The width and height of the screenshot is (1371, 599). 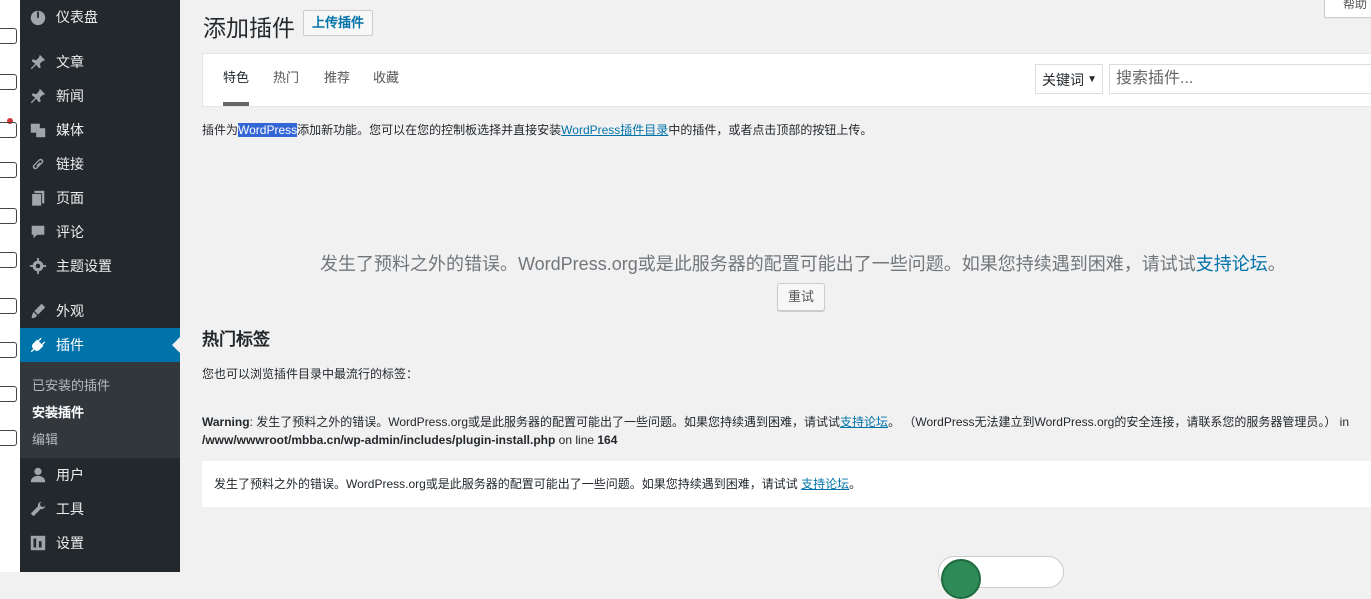 I want to click on menu-item-dashboard: 仪表盘, so click(x=100, y=17).